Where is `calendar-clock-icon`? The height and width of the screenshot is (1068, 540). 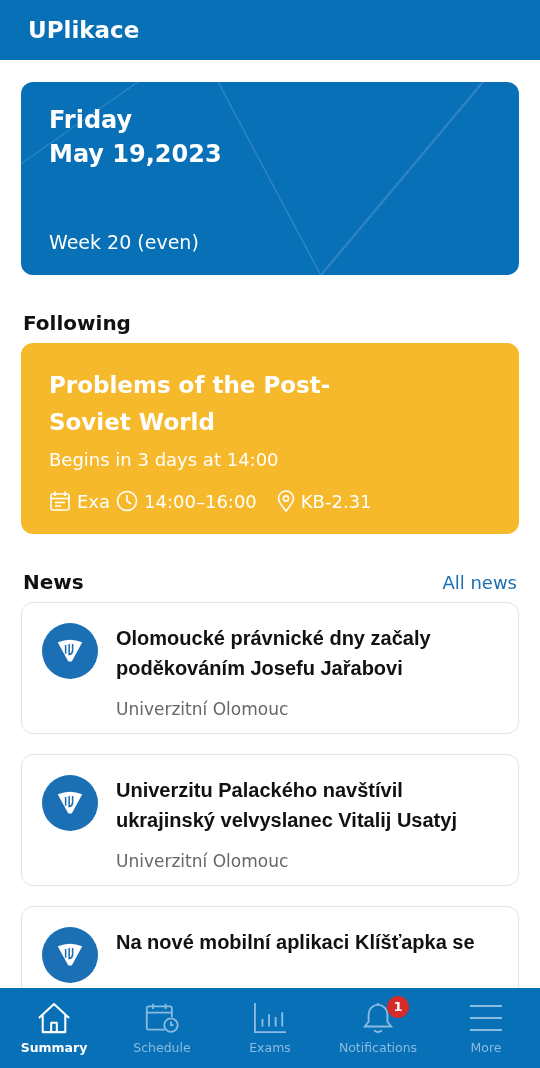 calendar-clock-icon is located at coordinates (162, 1017).